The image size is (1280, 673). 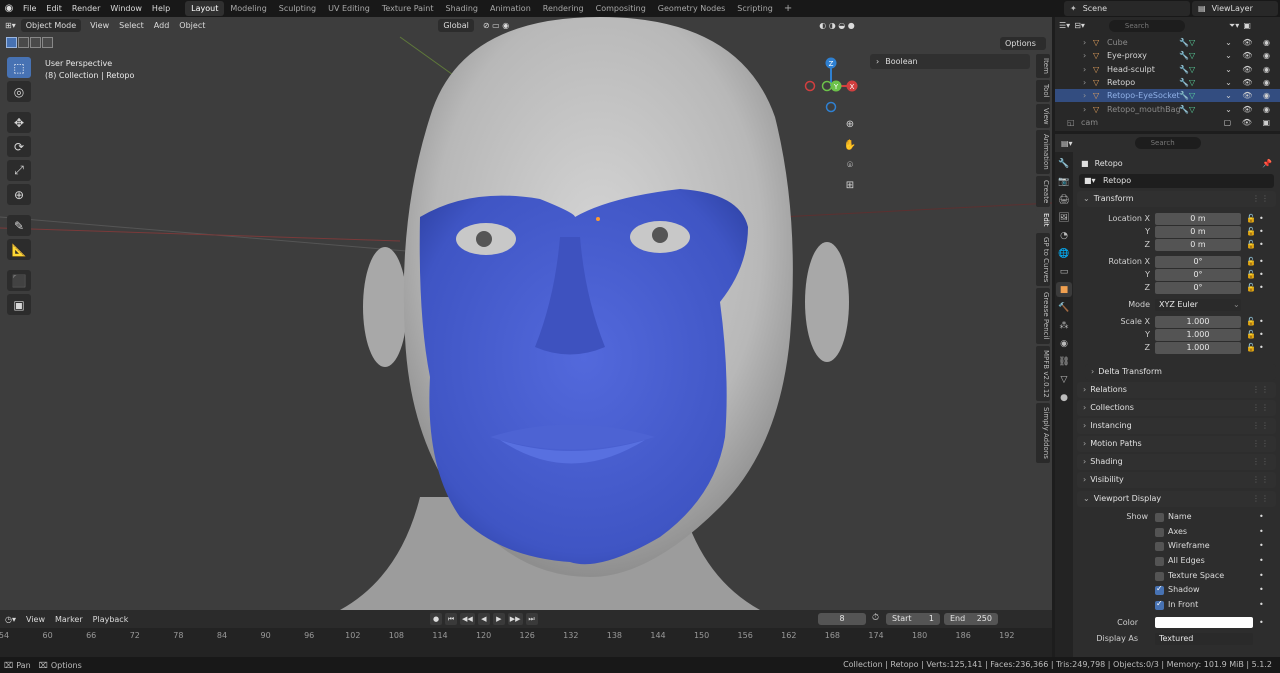 What do you see at coordinates (1167, 82) in the screenshot?
I see `outliner-row: › ▽ Retopo 🔧▽ ⌄ 👁 ◉` at bounding box center [1167, 82].